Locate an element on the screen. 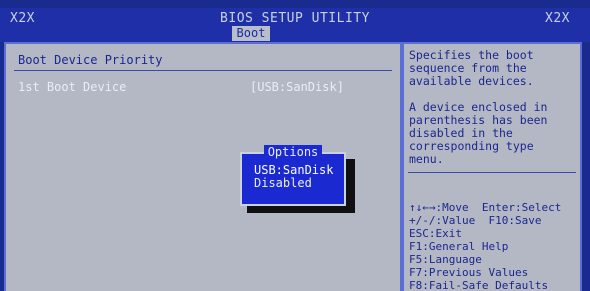 This screenshot has width=590, height=291. key-legend-line: F7:Previous Values is located at coordinates (469, 272).